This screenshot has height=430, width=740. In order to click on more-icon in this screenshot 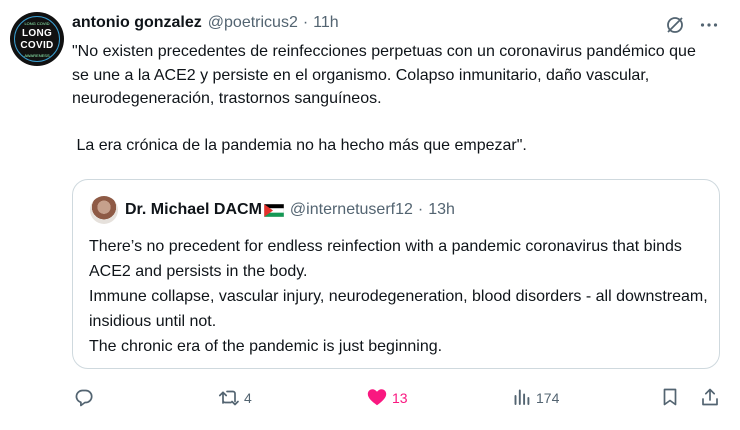, I will do `click(709, 25)`.